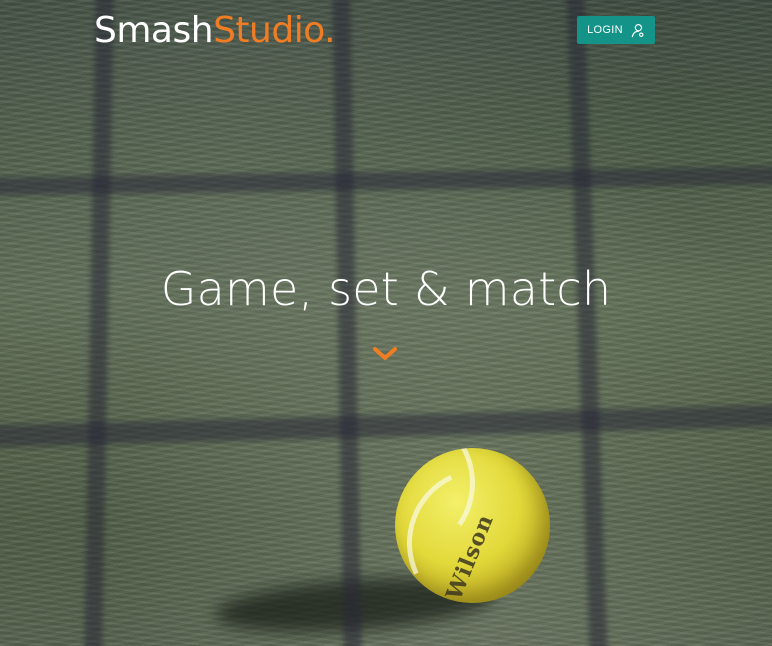  What do you see at coordinates (274, 30) in the screenshot?
I see `brand-name-accent: Studio.` at bounding box center [274, 30].